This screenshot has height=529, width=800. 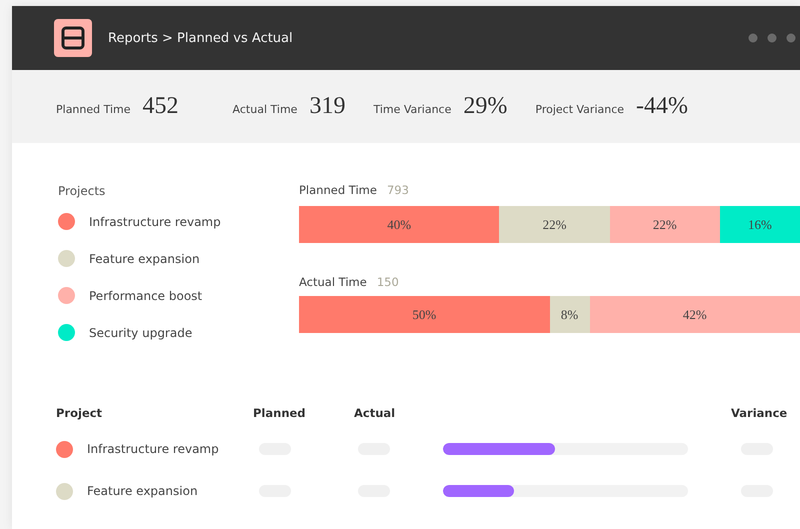 What do you see at coordinates (140, 333) in the screenshot?
I see `legend-label: Security upgrade` at bounding box center [140, 333].